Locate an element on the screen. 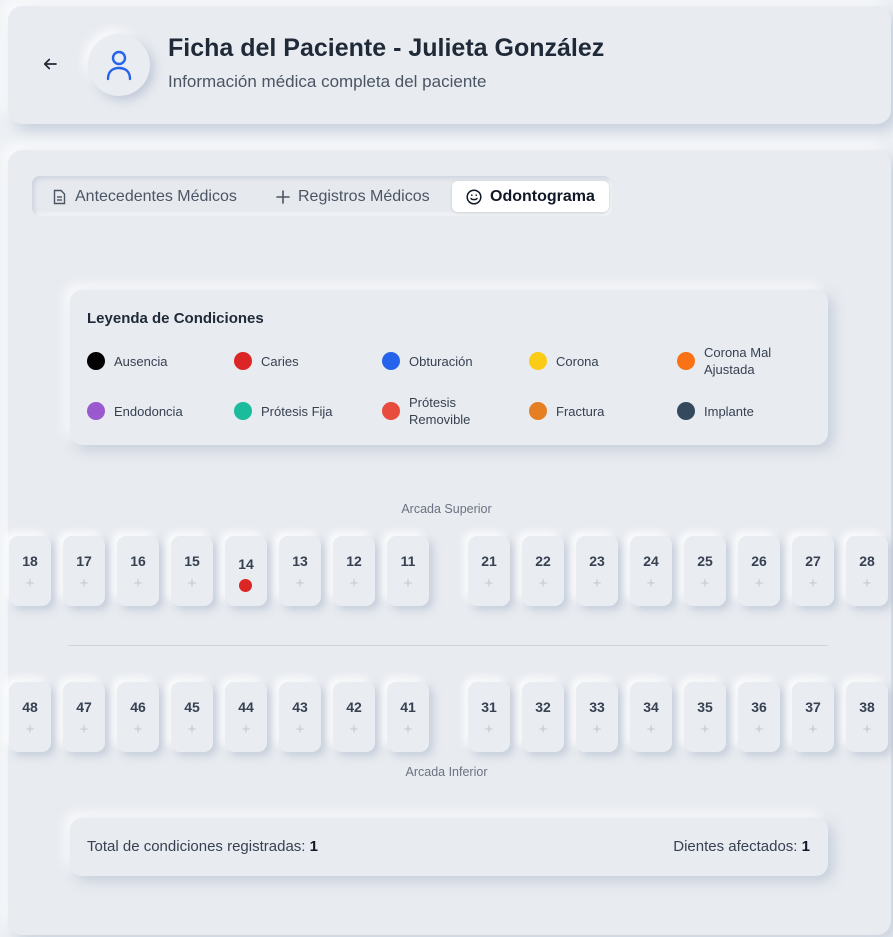  back-button is located at coordinates (50, 64).